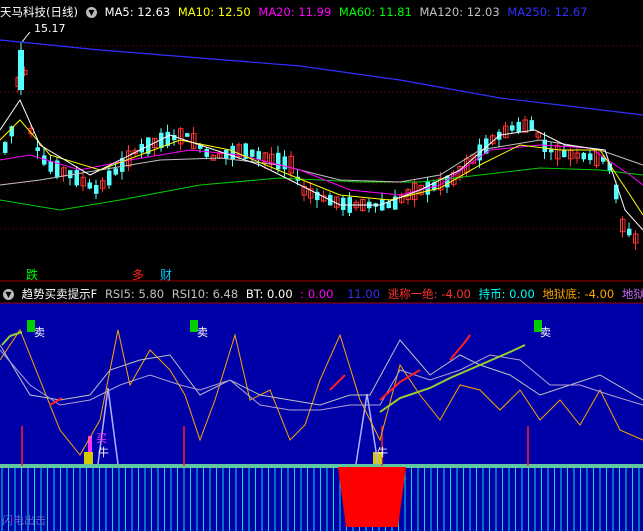 The height and width of the screenshot is (531, 643). What do you see at coordinates (321, 466) in the screenshot?
I see `baseline-band` at bounding box center [321, 466].